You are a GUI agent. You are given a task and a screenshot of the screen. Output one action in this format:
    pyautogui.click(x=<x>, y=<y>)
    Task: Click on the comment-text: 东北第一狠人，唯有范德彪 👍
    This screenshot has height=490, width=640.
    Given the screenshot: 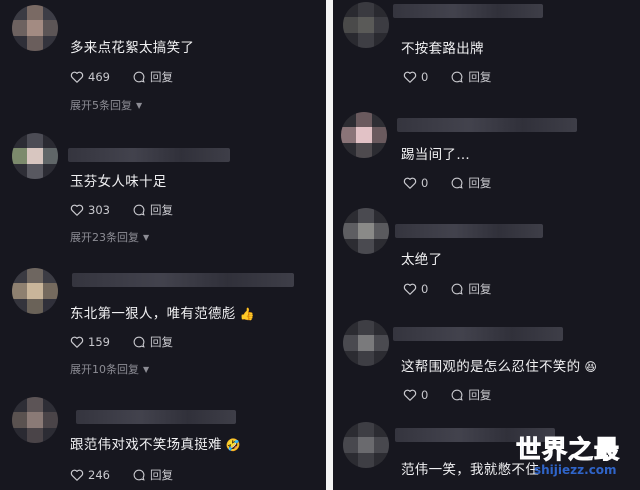 What is the action you would take?
    pyautogui.click(x=162, y=314)
    